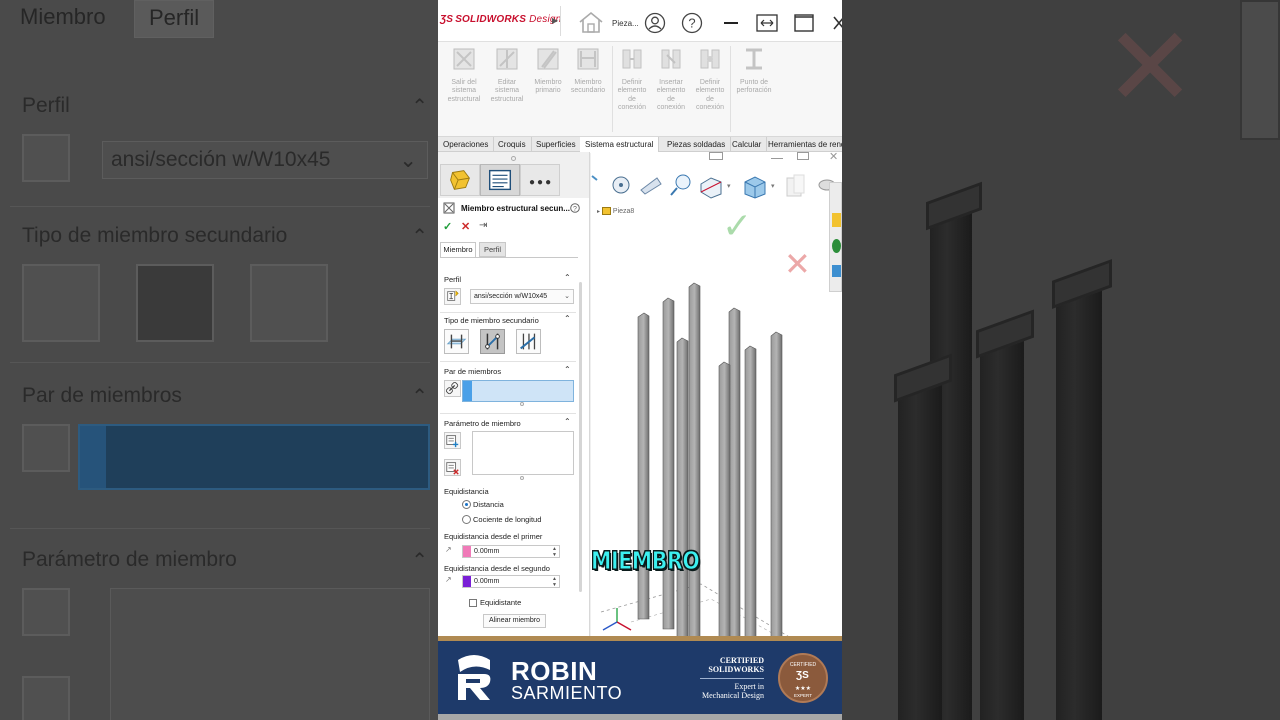 This screenshot has width=1280, height=720. What do you see at coordinates (464, 75) in the screenshot?
I see `exit-structural-system-button: Salir del sistema estructural` at bounding box center [464, 75].